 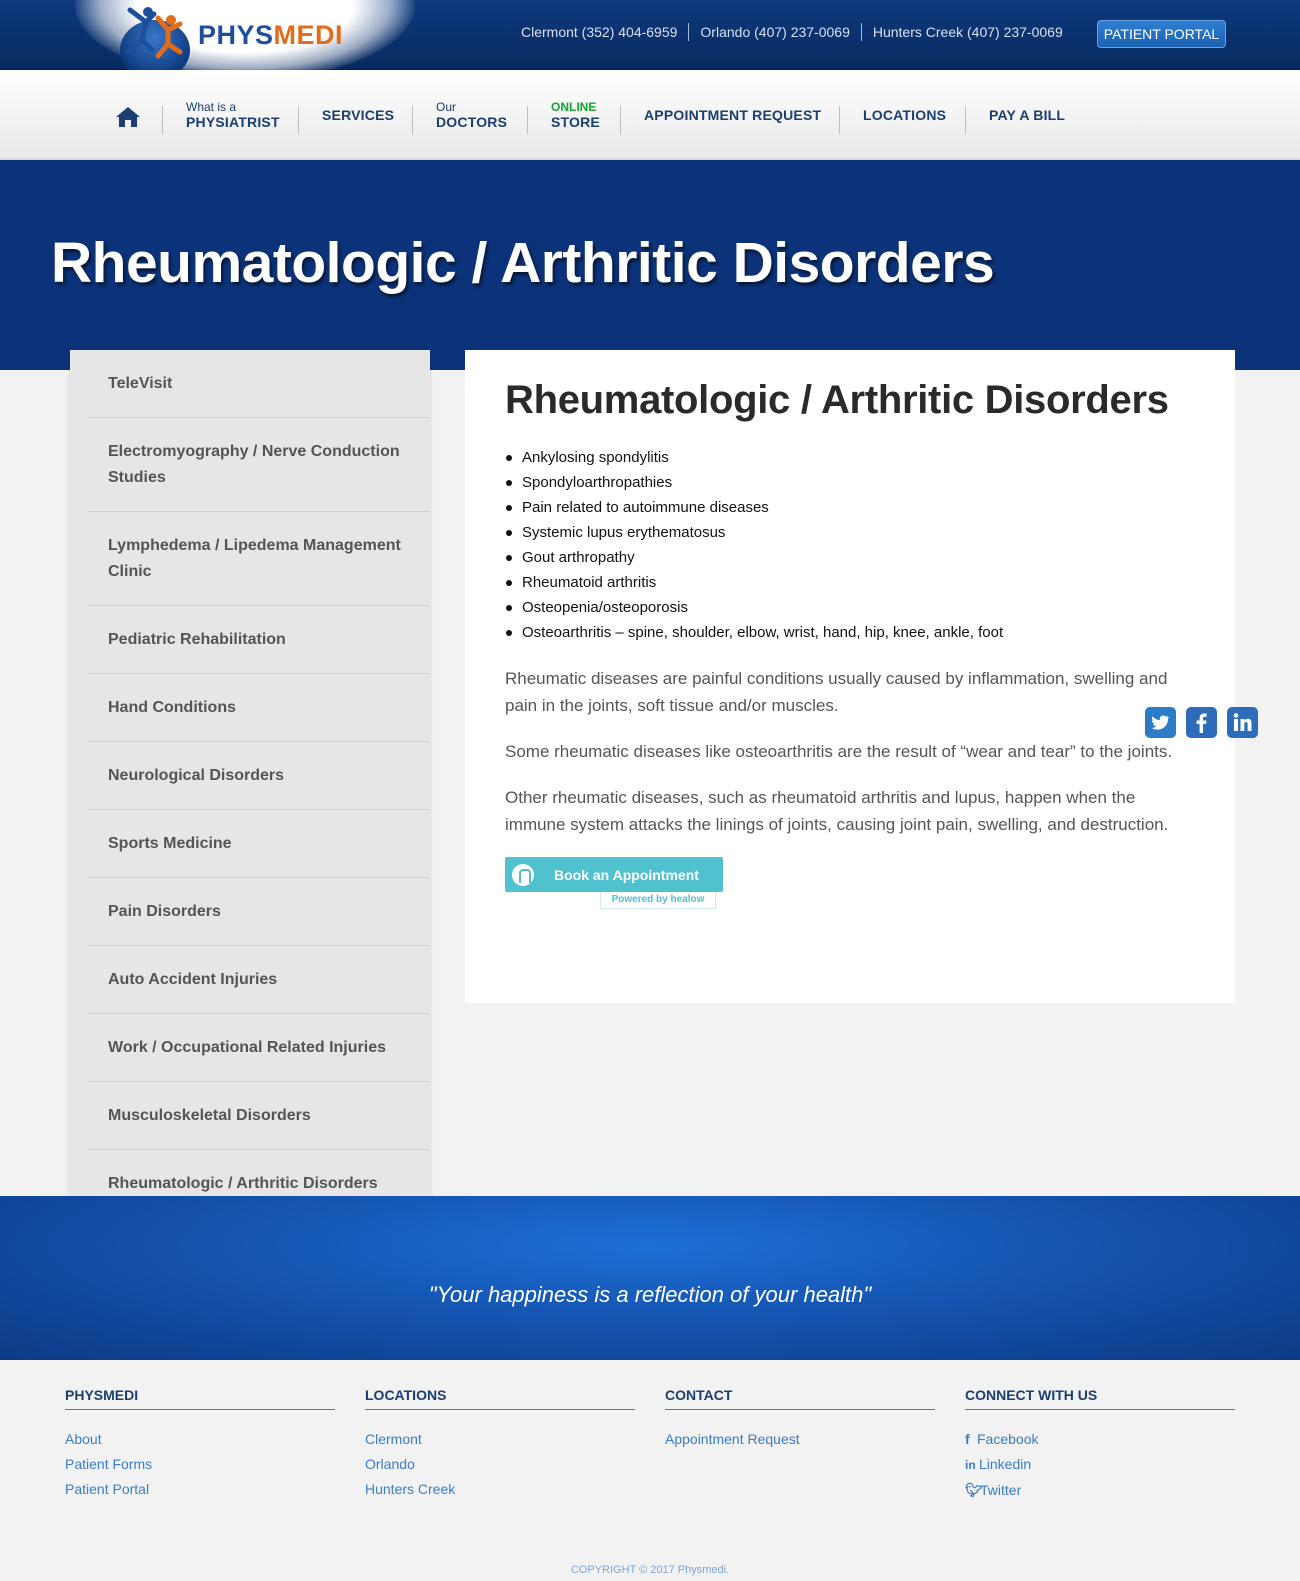 I want to click on book-appointment-label: Book an Appointment, so click(x=626, y=874).